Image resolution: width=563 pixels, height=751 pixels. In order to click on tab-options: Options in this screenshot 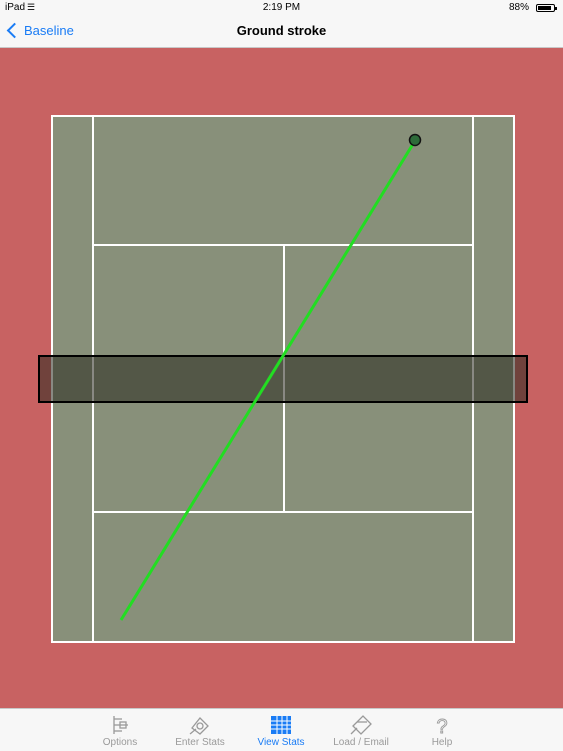, I will do `click(120, 730)`.